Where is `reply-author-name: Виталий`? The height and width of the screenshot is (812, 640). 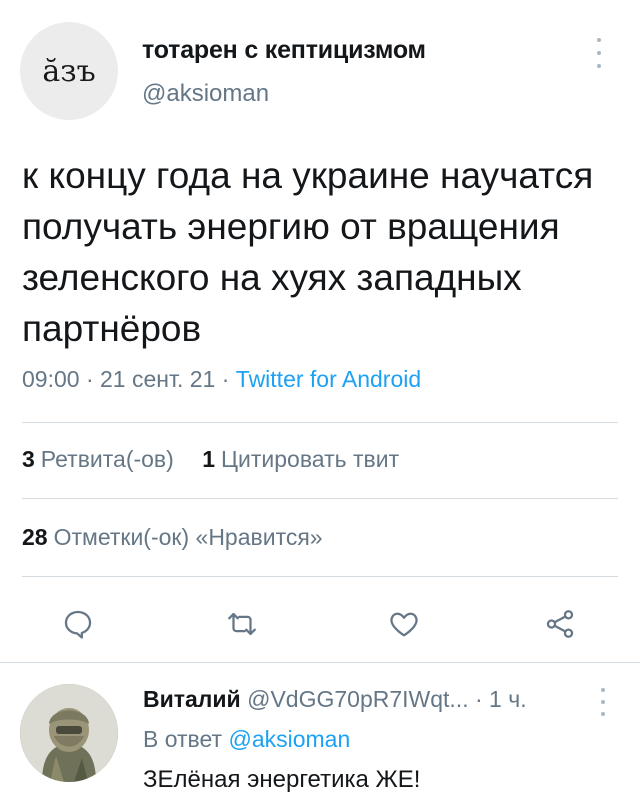 reply-author-name: Виталий is located at coordinates (192, 699).